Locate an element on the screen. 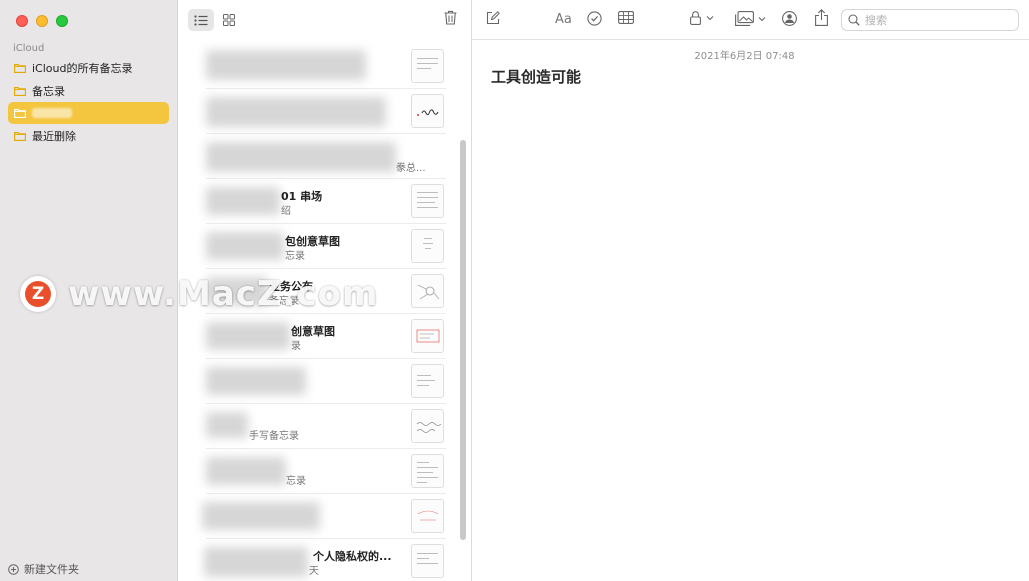 This screenshot has width=1029, height=581. section-label-icloud: iCloud is located at coordinates (29, 48).